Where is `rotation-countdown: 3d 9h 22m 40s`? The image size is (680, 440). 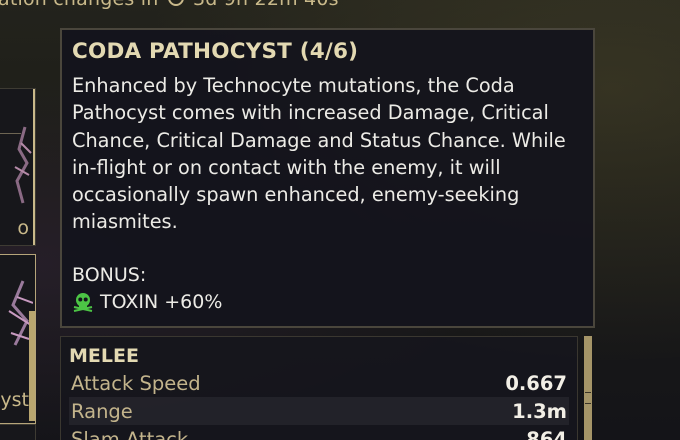 rotation-countdown: 3d 9h 22m 40s is located at coordinates (266, 5).